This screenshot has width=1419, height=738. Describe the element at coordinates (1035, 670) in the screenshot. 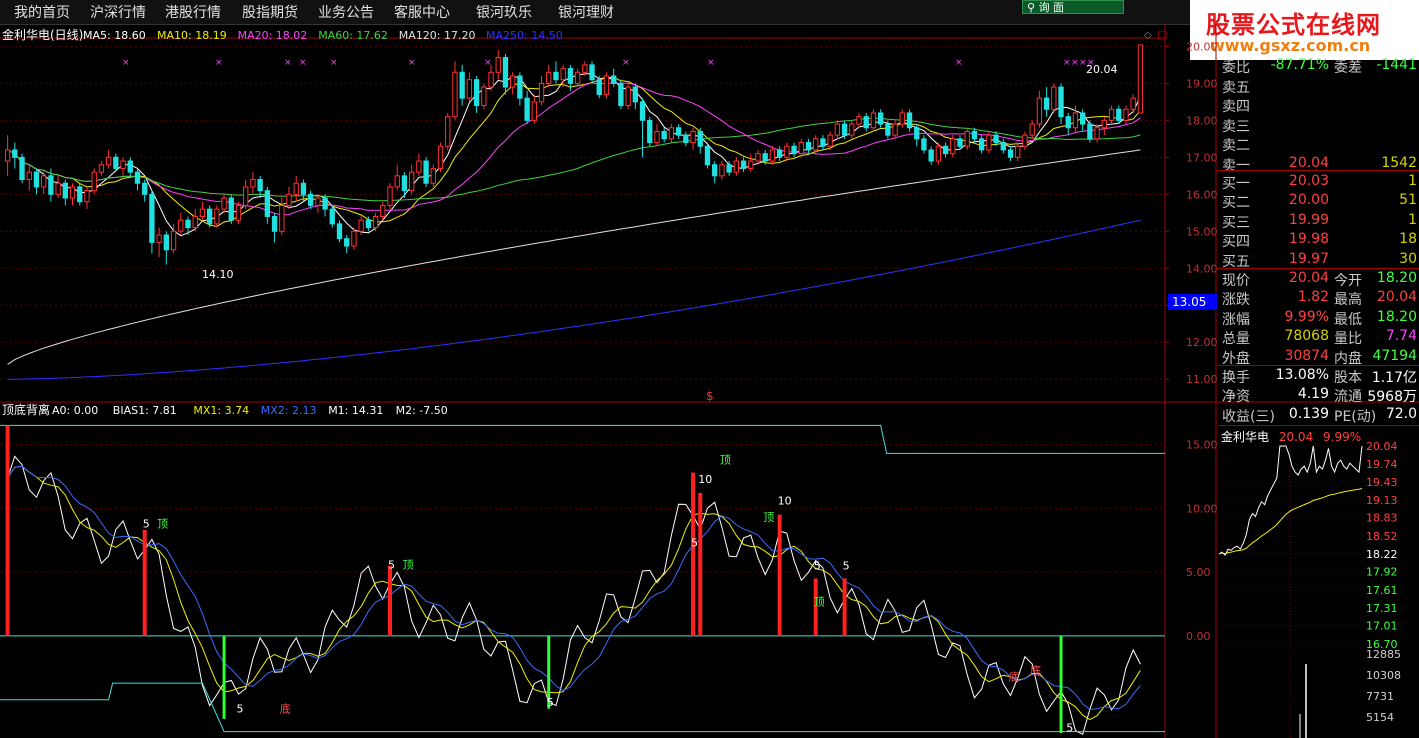

I see `signal-label: 底` at that location.